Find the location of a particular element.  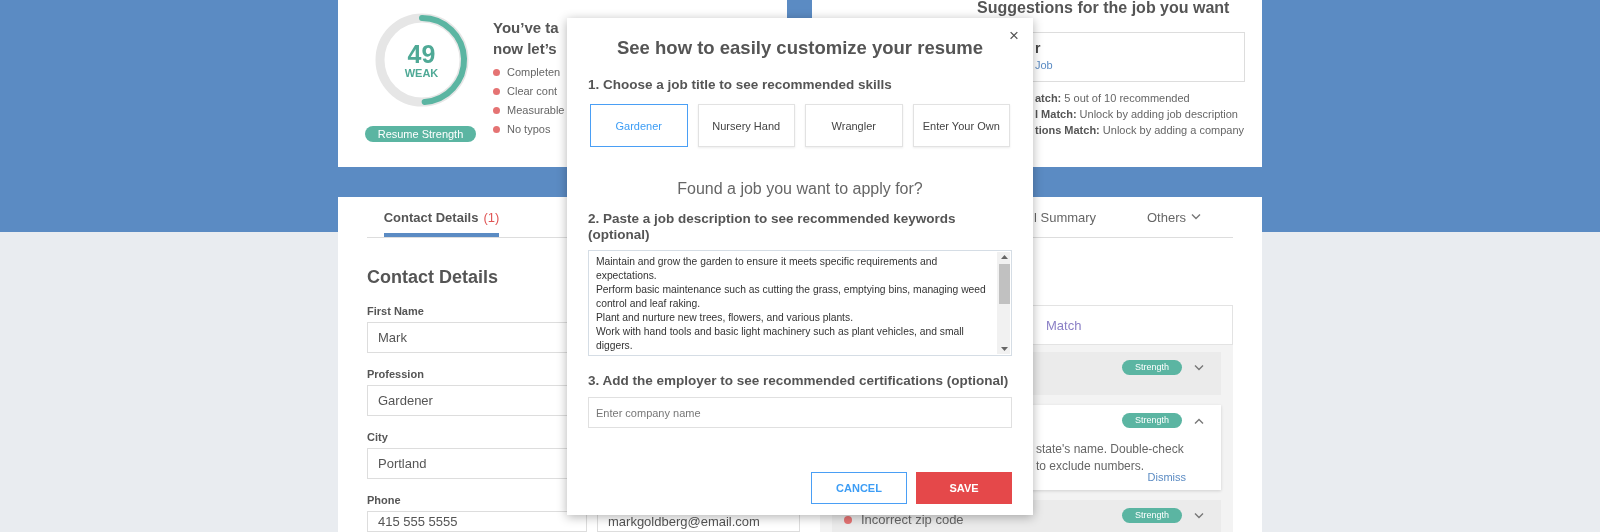

match-line: tions Match: Unlock by adding a company is located at coordinates (1140, 130).